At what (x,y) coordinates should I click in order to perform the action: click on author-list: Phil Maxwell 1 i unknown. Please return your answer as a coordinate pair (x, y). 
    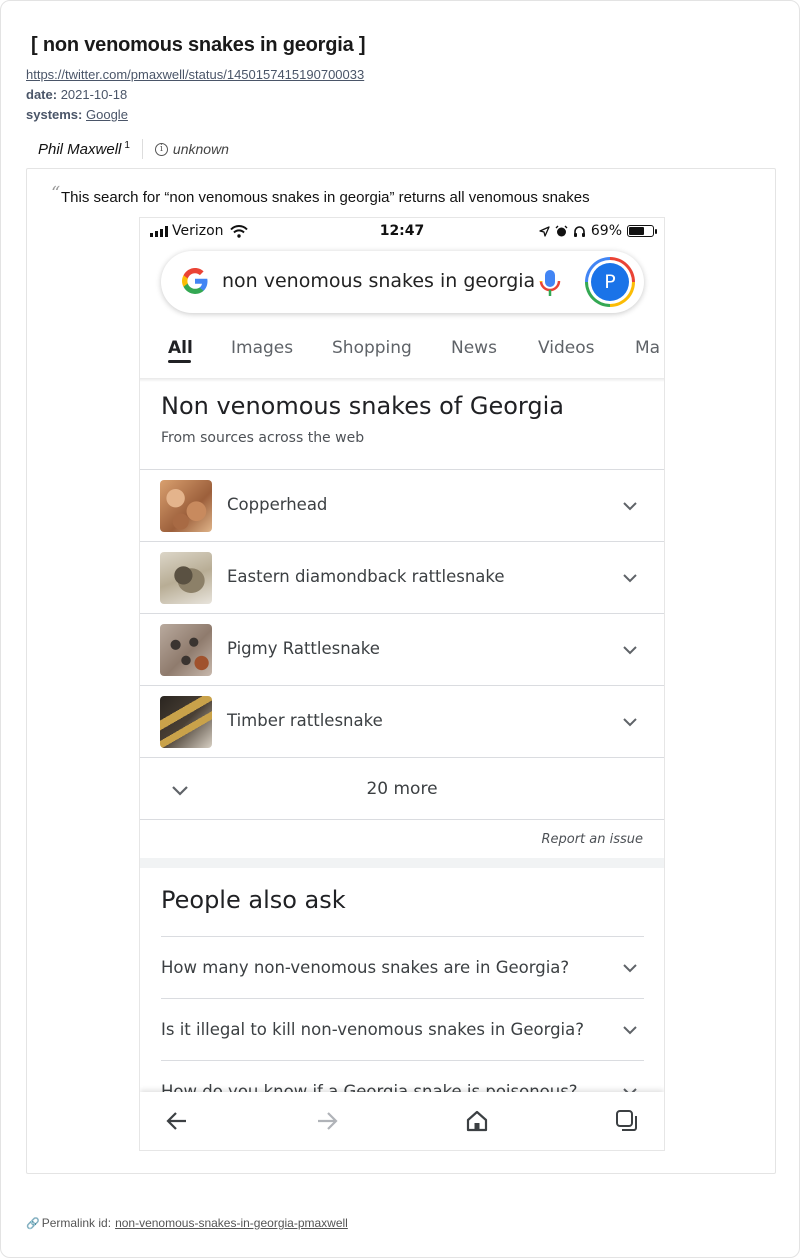
    Looking at the image, I should click on (133, 149).